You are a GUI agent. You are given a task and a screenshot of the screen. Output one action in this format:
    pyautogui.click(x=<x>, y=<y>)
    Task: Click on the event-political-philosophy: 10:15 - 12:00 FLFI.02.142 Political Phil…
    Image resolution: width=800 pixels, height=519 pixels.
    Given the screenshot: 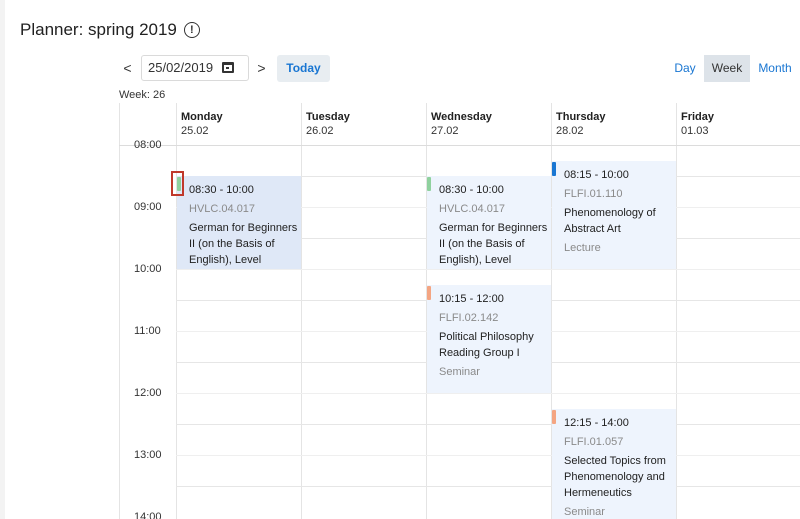 What is the action you would take?
    pyautogui.click(x=489, y=339)
    